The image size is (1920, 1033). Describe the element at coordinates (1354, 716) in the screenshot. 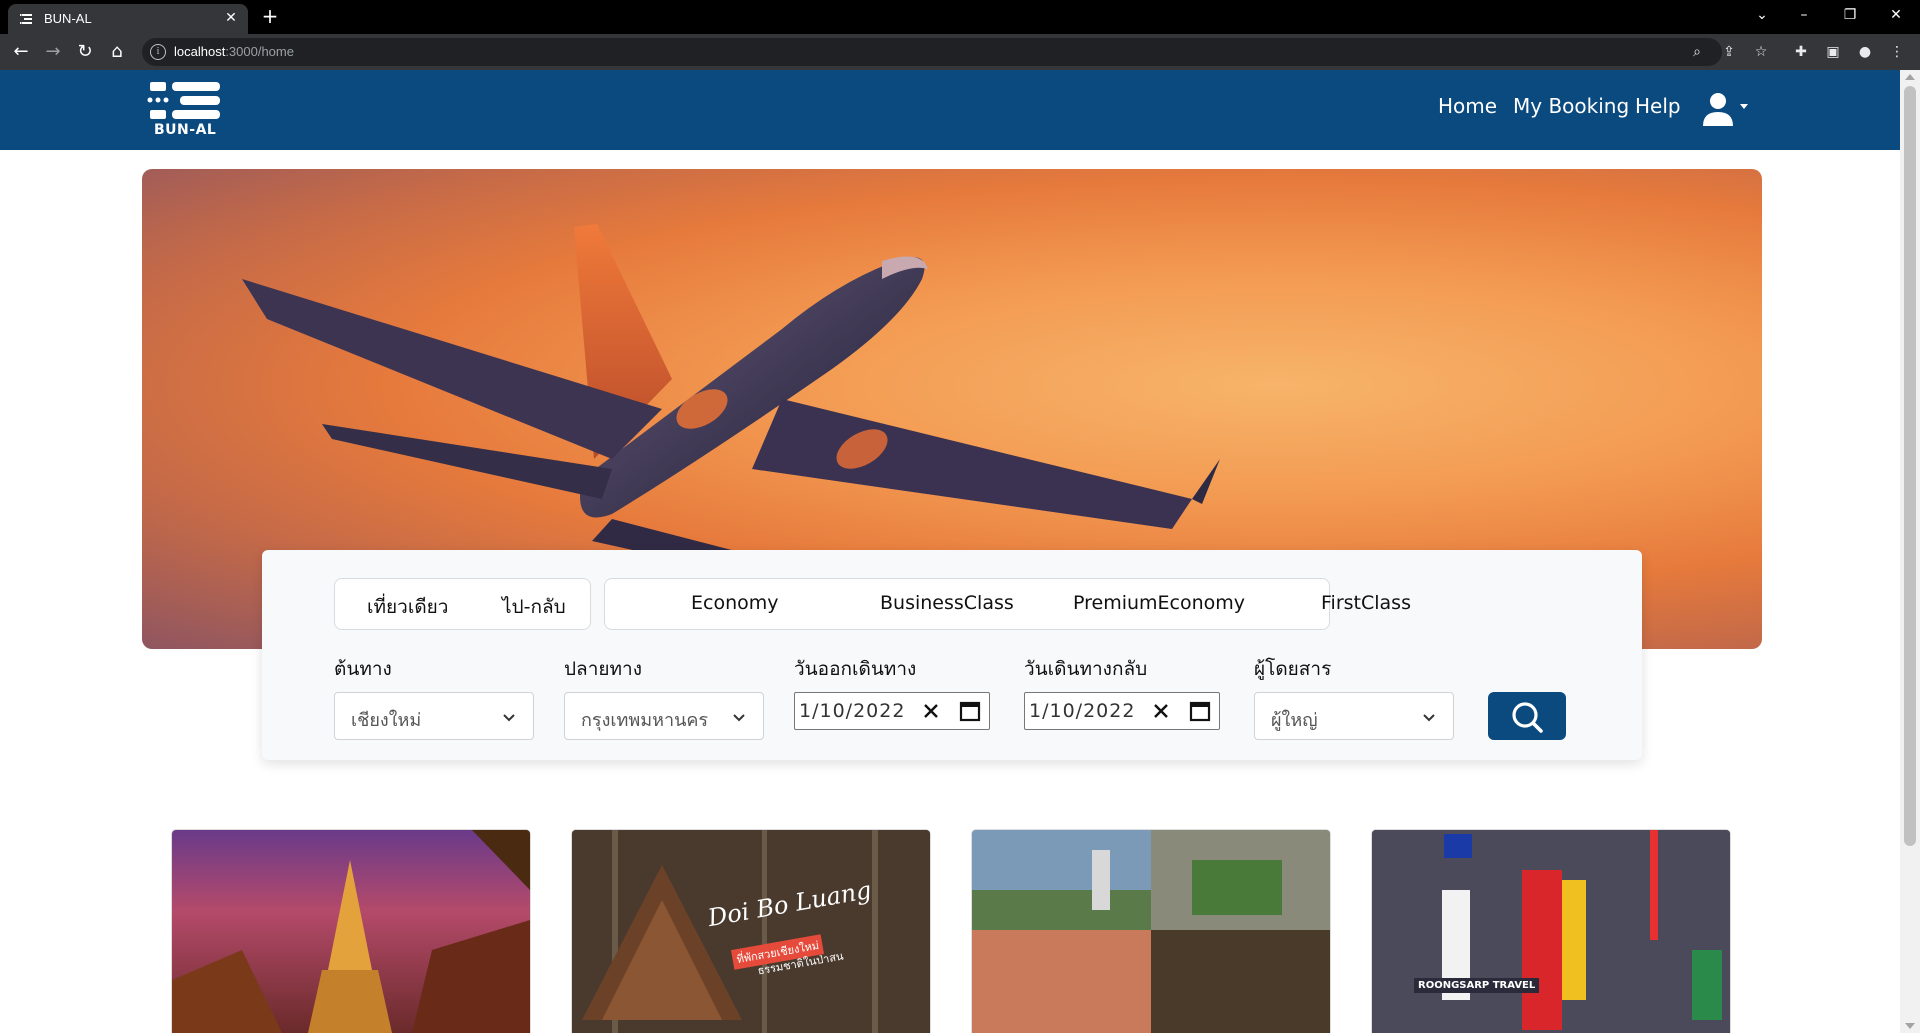

I see `passenger-select: ผู้ใหญ่` at that location.